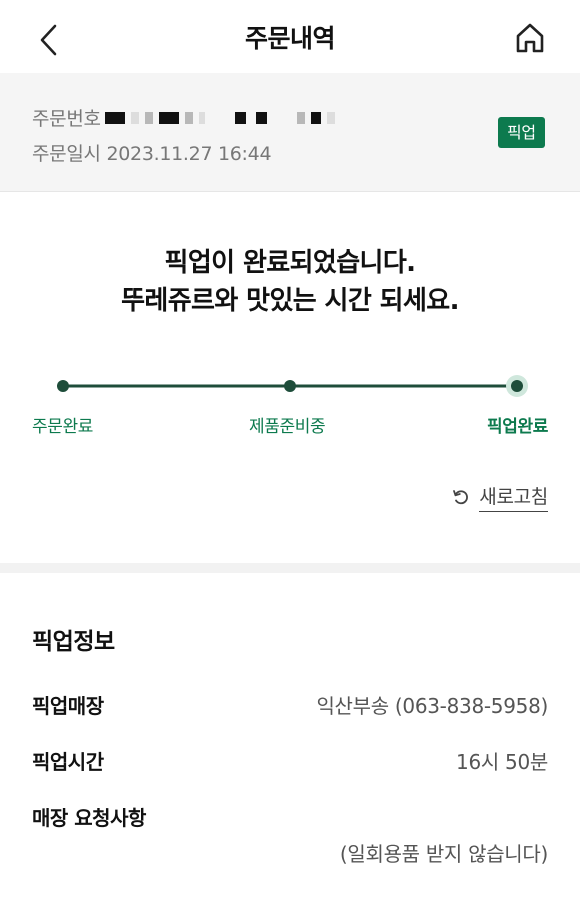 The height and width of the screenshot is (902, 580). What do you see at coordinates (521, 132) in the screenshot?
I see `pickup-badge: 픽업` at bounding box center [521, 132].